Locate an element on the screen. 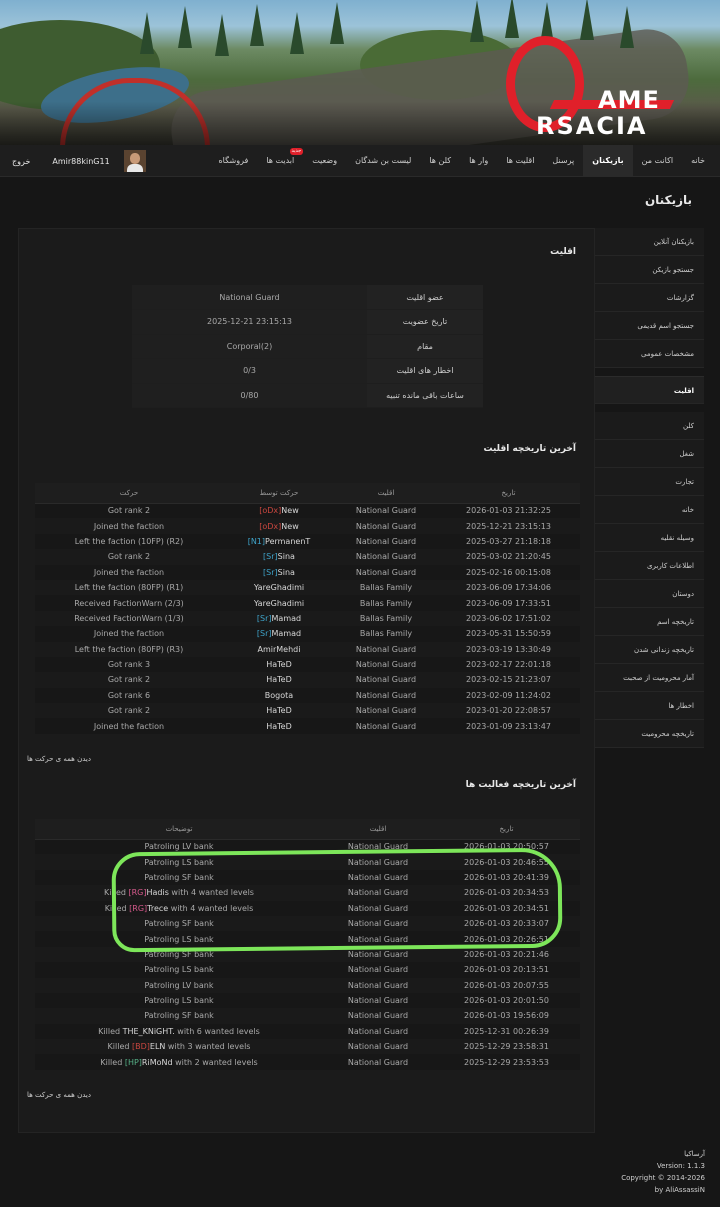  sidebar-item: تاریخچه زندانی شدن is located at coordinates (649, 650).